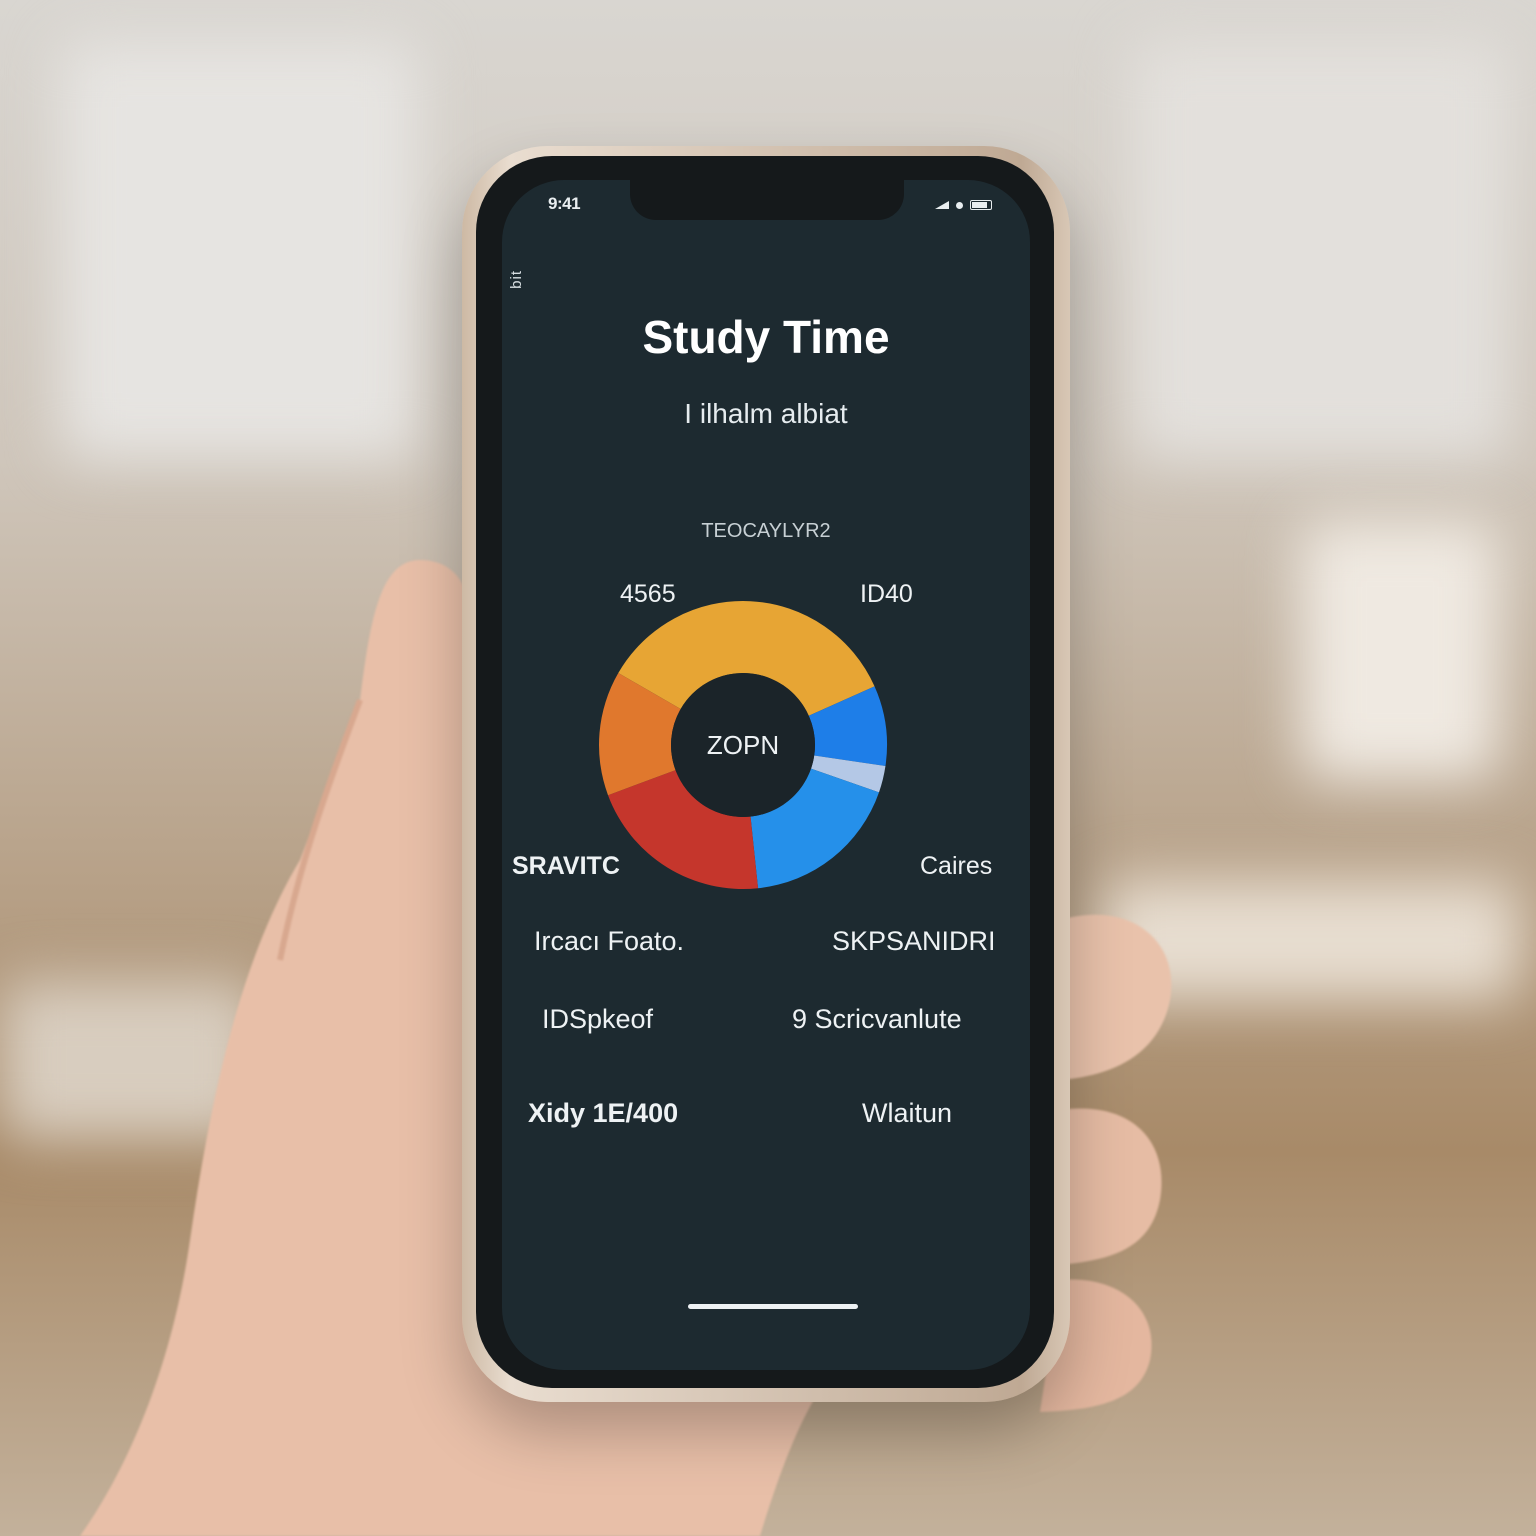 Image resolution: width=1536 pixels, height=1536 pixels. I want to click on list-item-3-right: Wlaitun, so click(907, 1113).